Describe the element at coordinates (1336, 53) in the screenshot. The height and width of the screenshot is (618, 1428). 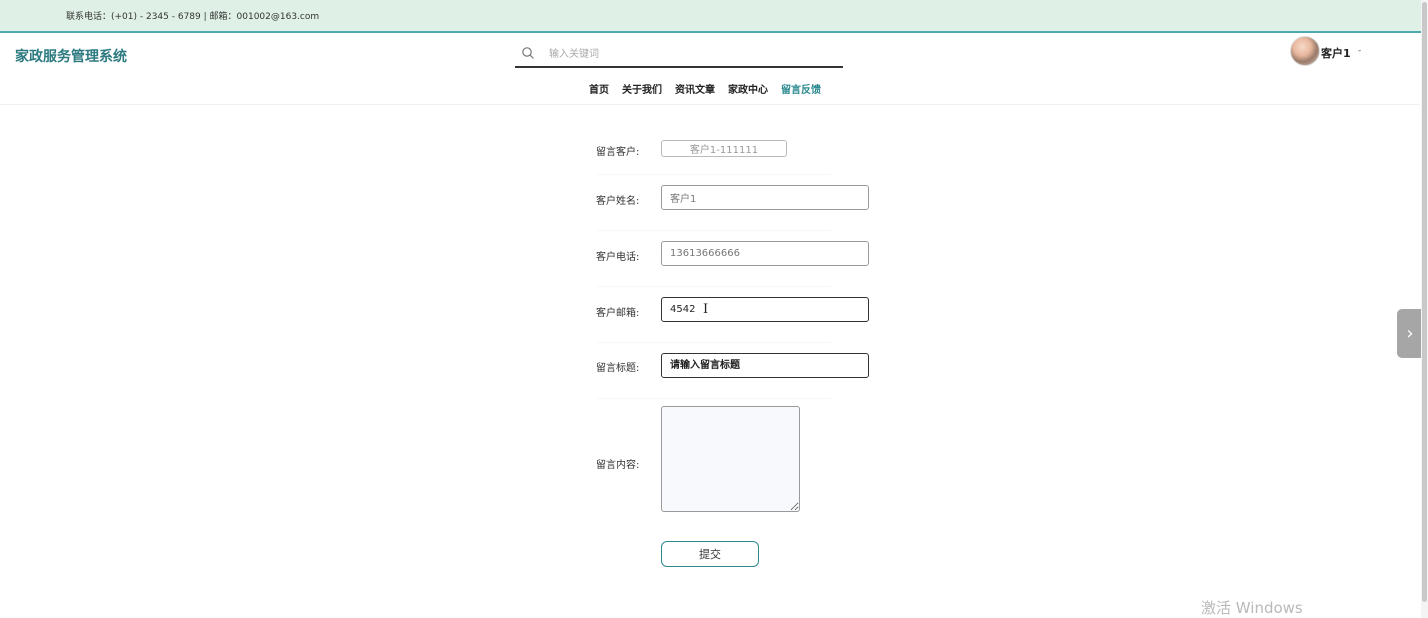
I see `user-name: 客户1` at that location.